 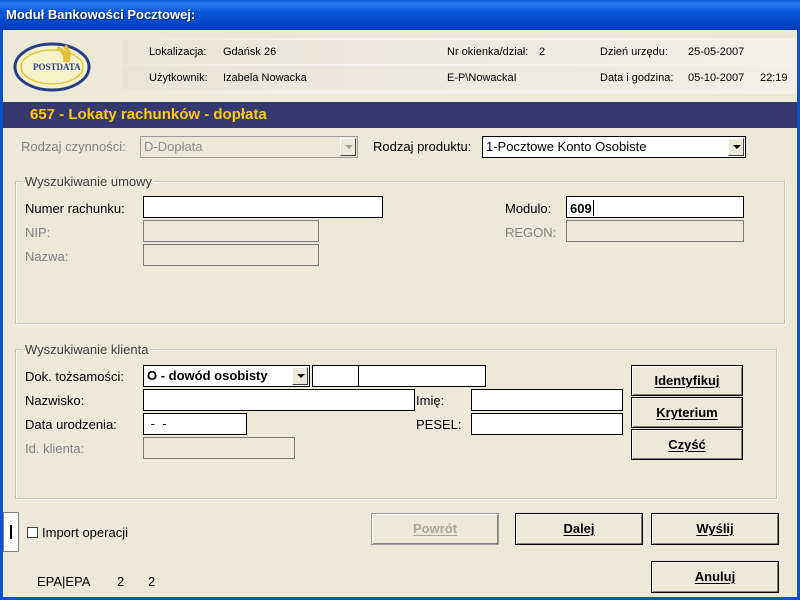 What do you see at coordinates (422, 146) in the screenshot?
I see `rodzaj-produktu-label: Rodzaj produktu:` at bounding box center [422, 146].